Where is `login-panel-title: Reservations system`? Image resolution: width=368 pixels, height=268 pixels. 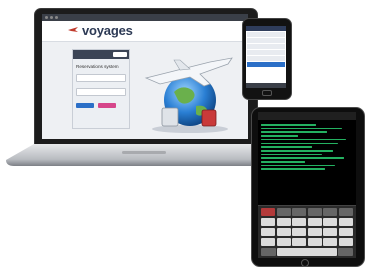 login-panel-title: Reservations system is located at coordinates (97, 66).